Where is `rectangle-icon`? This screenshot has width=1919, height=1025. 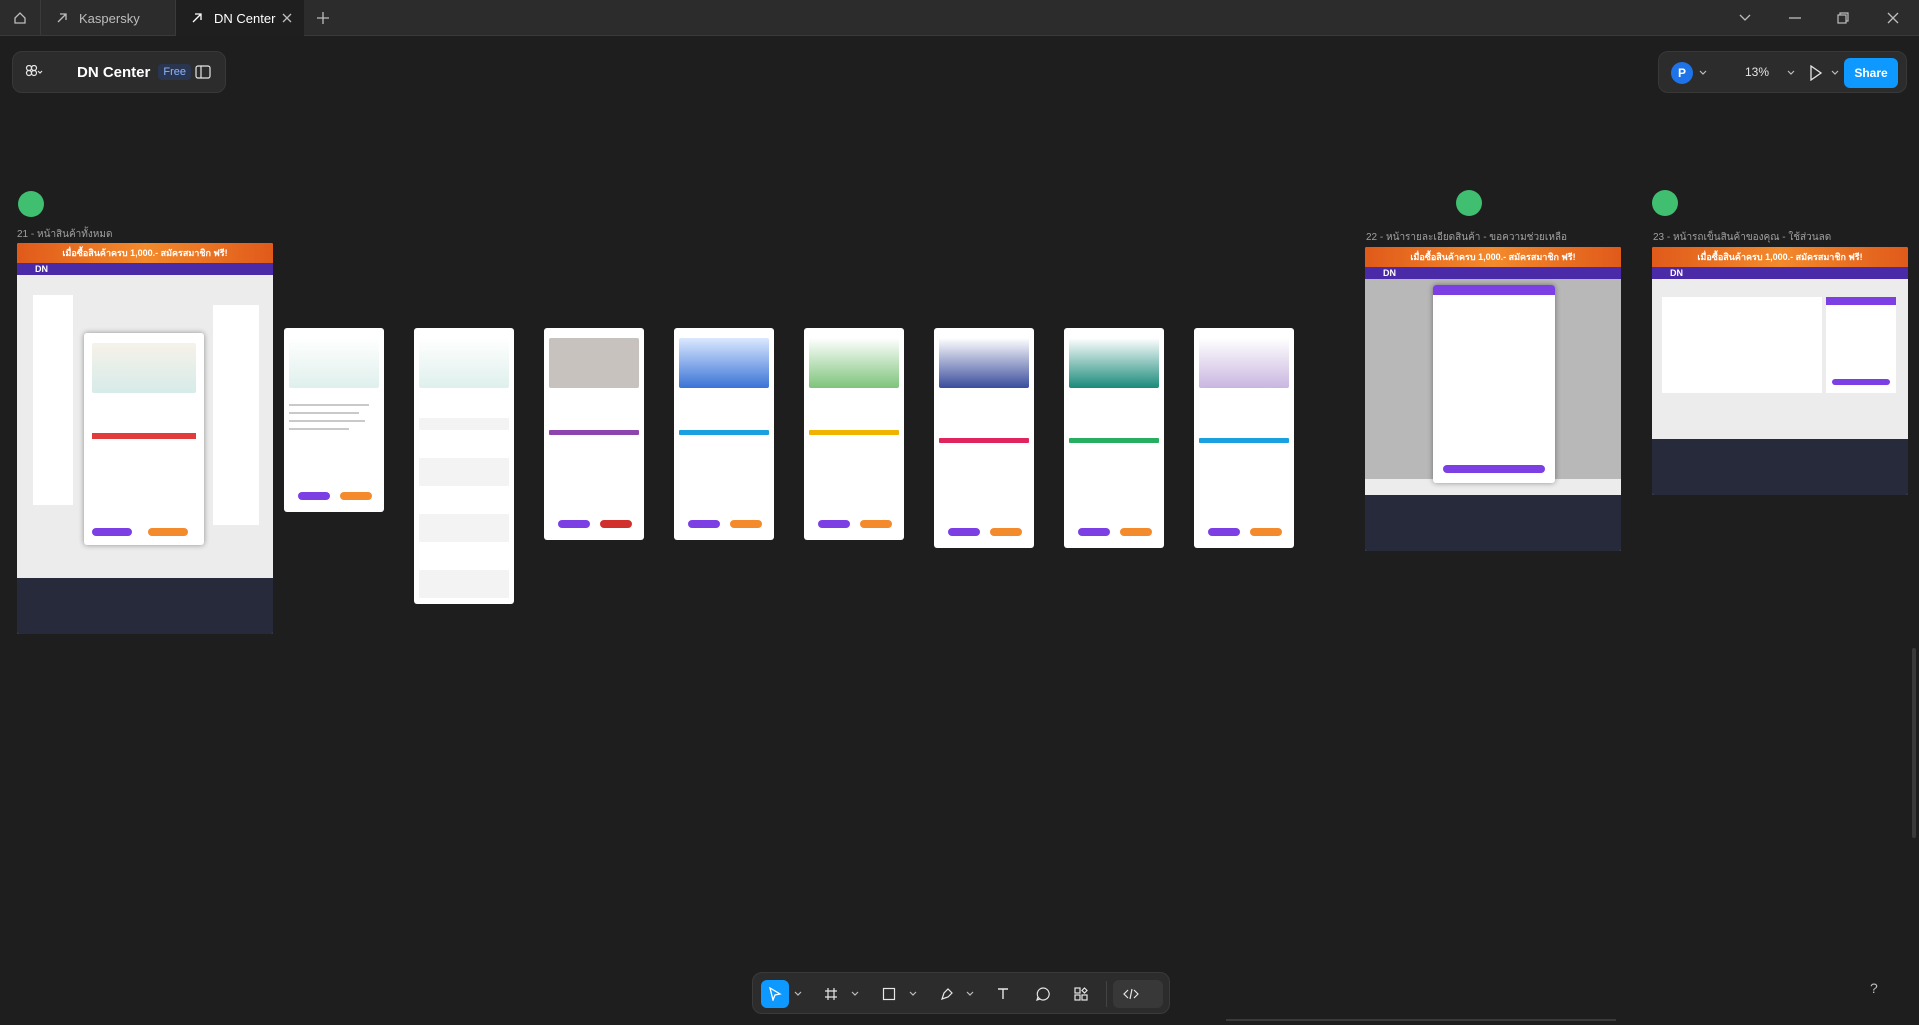
rectangle-icon is located at coordinates (889, 994).